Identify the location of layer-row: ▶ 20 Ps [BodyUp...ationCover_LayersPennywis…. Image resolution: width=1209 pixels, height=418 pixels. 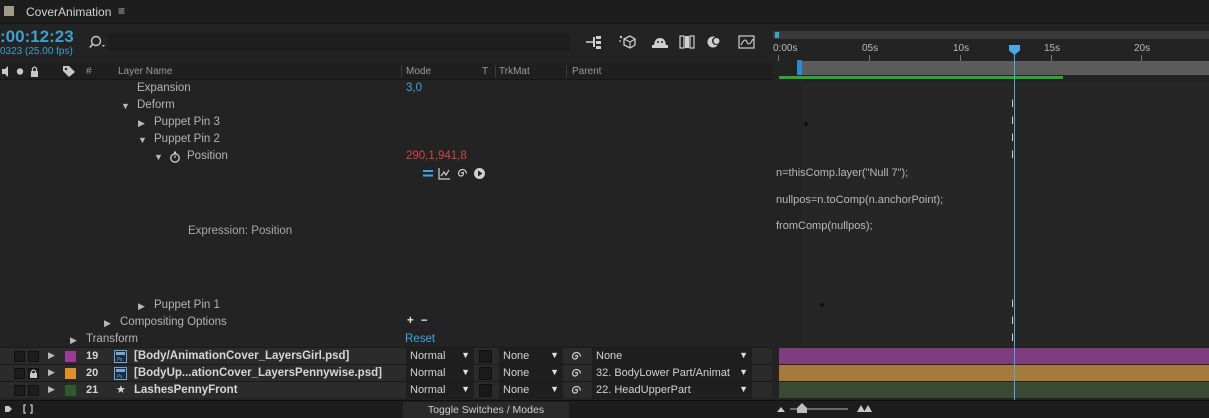
(386, 373).